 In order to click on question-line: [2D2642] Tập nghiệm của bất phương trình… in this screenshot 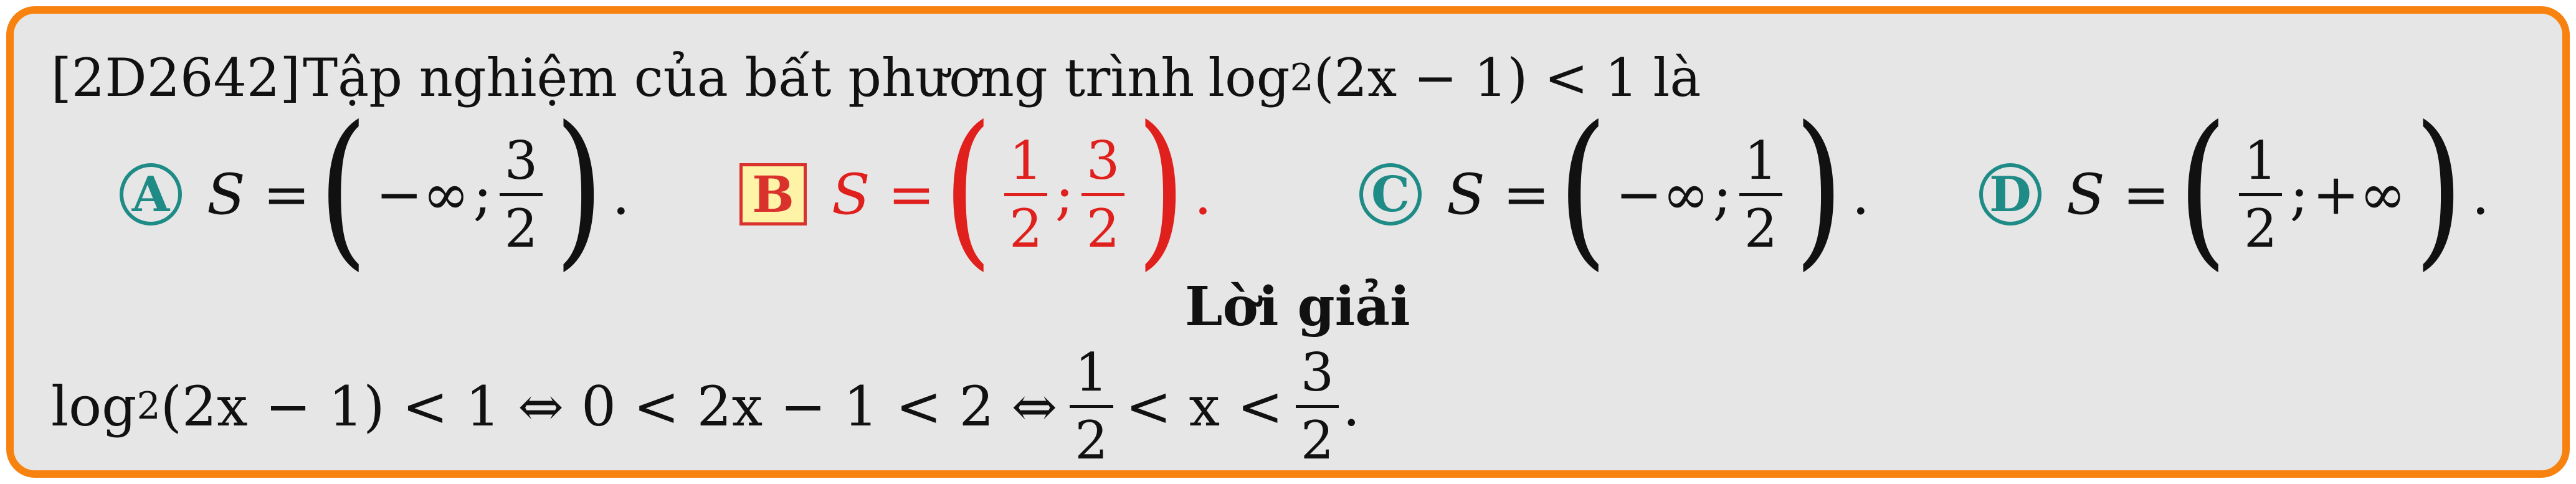, I will do `click(876, 77)`.